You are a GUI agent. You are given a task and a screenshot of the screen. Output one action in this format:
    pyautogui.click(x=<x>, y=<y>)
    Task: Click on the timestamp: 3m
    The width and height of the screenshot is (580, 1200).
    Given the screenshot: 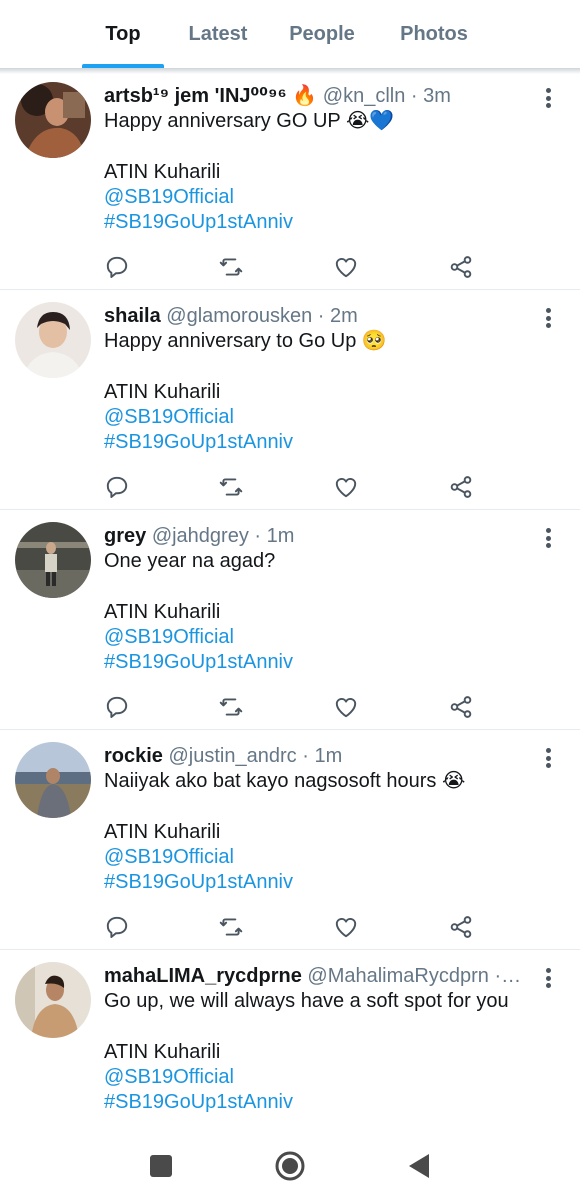 What is the action you would take?
    pyautogui.click(x=437, y=96)
    